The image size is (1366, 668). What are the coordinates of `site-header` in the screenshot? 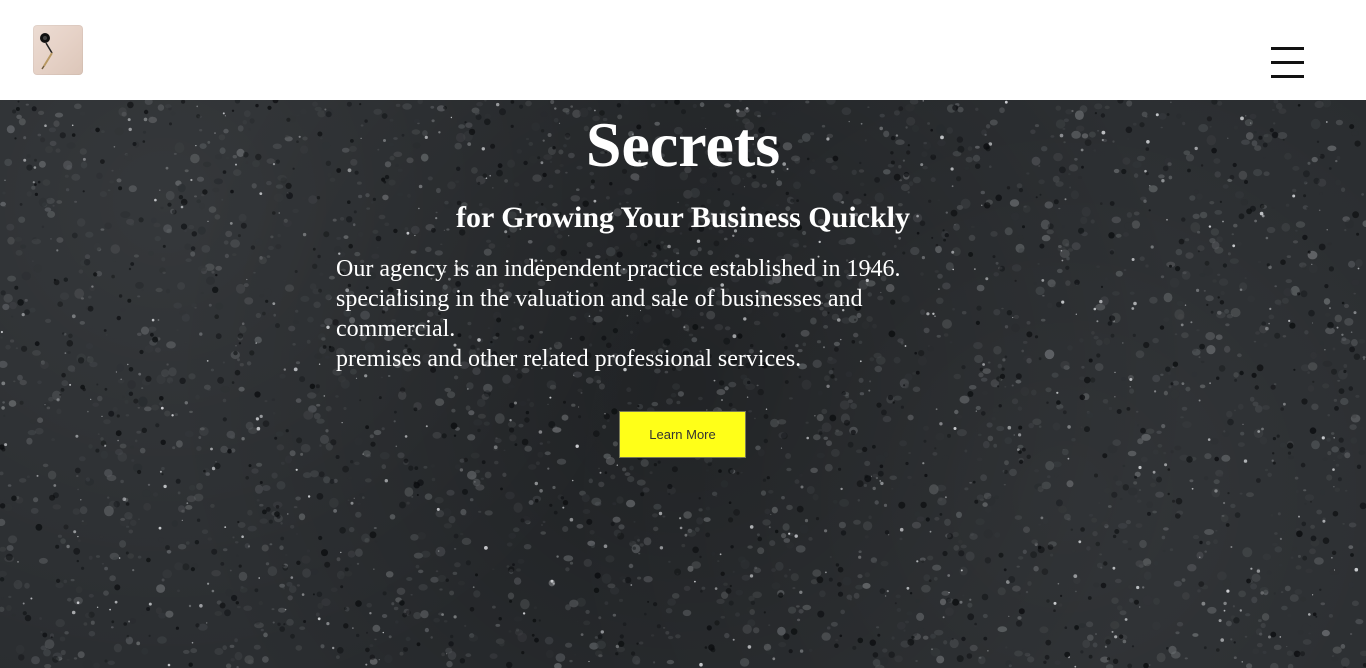 It's located at (683, 50).